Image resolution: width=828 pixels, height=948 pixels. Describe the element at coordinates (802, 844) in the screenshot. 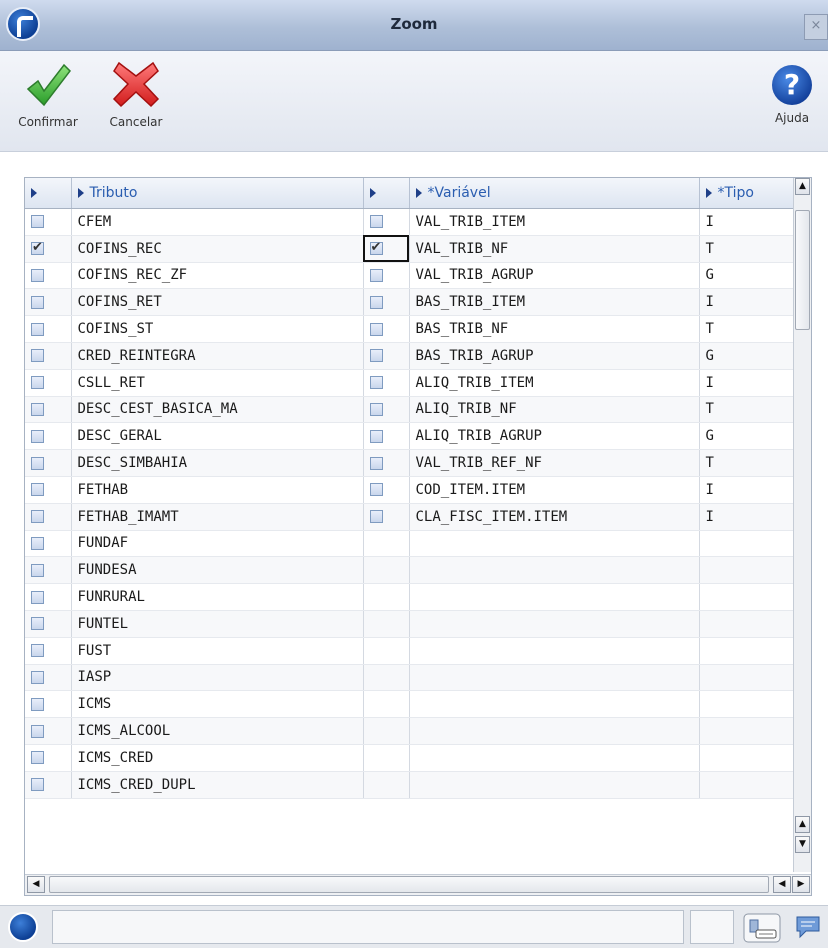

I see `scroll-down-icon: ▼` at that location.